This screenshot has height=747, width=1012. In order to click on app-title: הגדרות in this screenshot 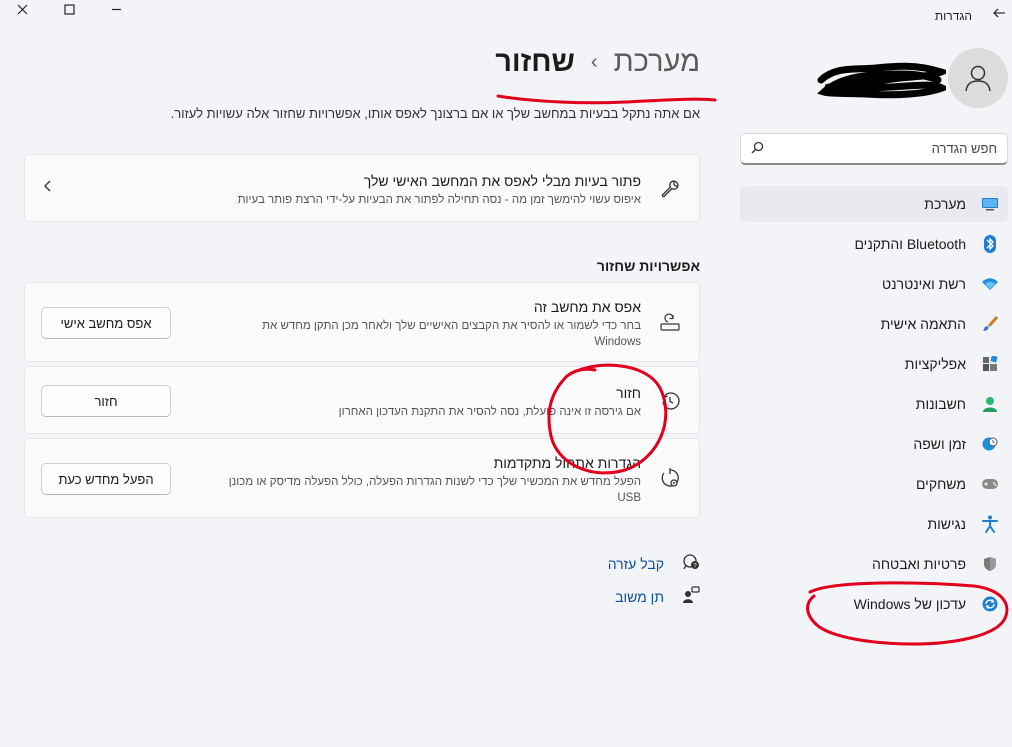, I will do `click(953, 16)`.